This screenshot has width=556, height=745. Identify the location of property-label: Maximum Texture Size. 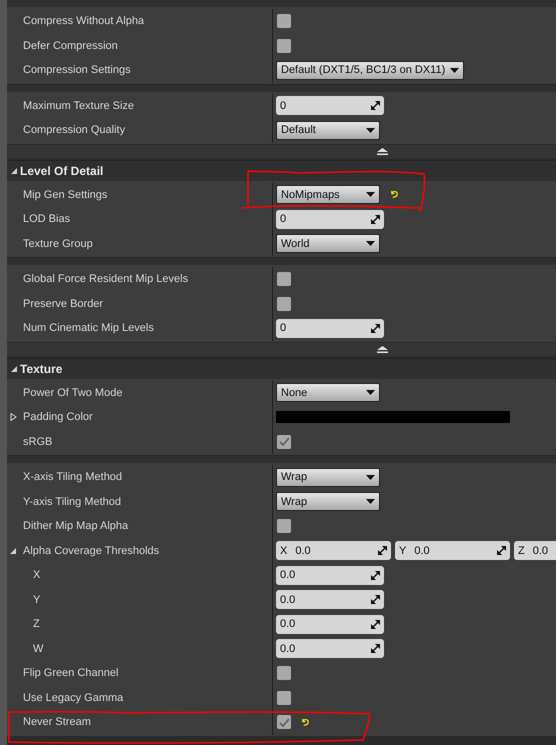
(78, 106).